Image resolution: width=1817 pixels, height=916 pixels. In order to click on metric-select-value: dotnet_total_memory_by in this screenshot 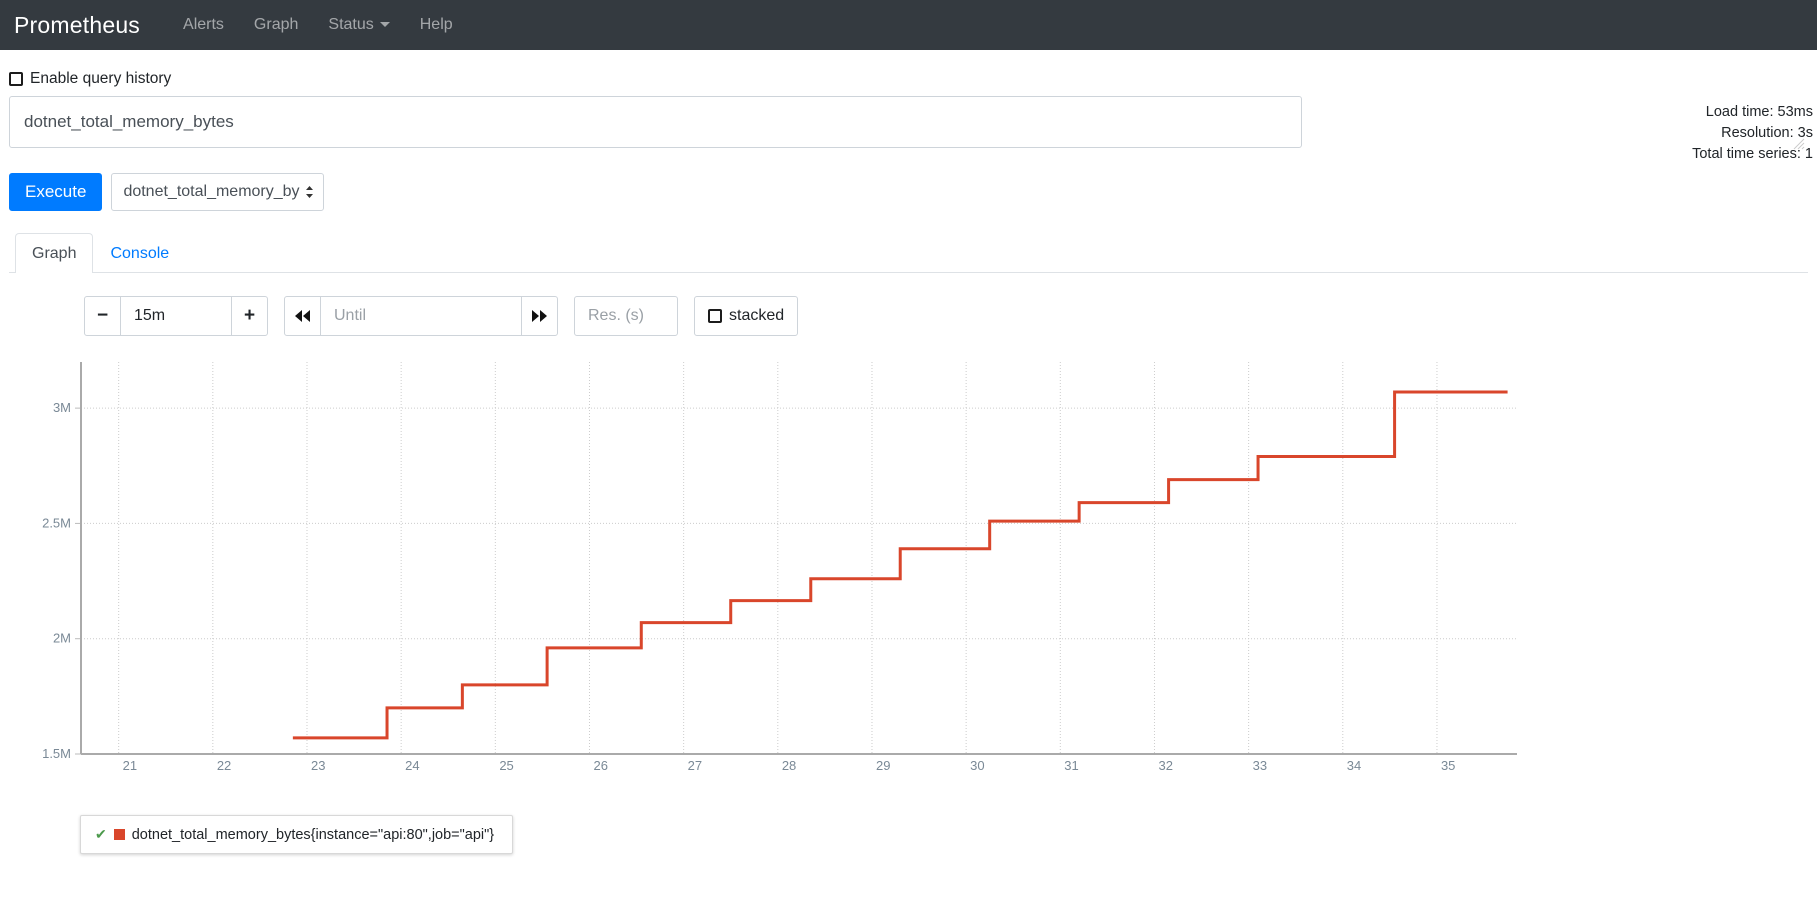, I will do `click(211, 191)`.